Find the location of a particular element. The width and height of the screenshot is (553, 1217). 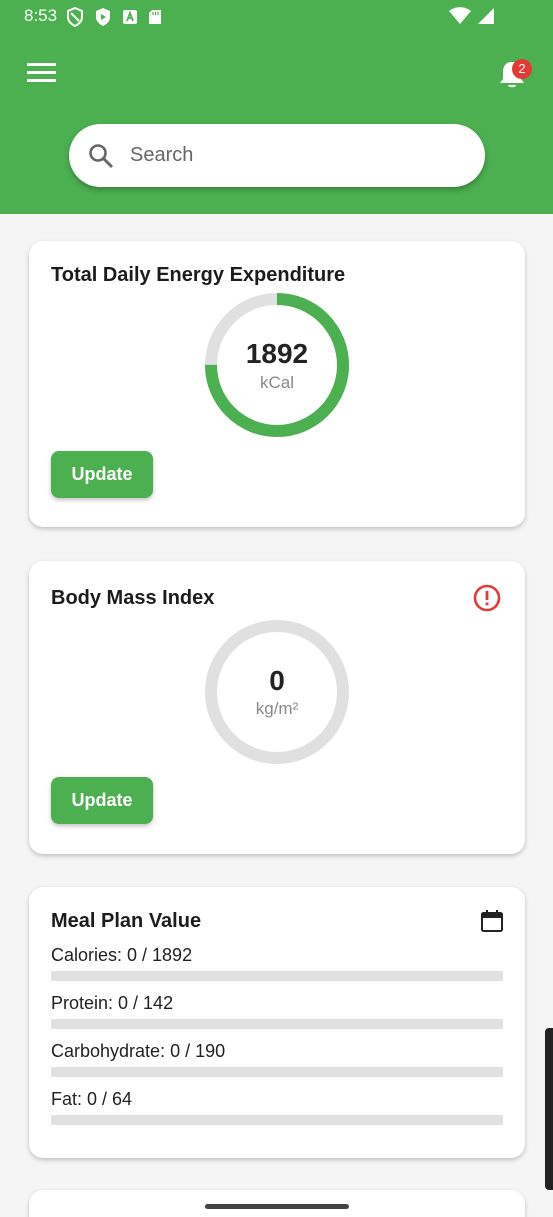

vpn-shield-icon is located at coordinates (75, 17).